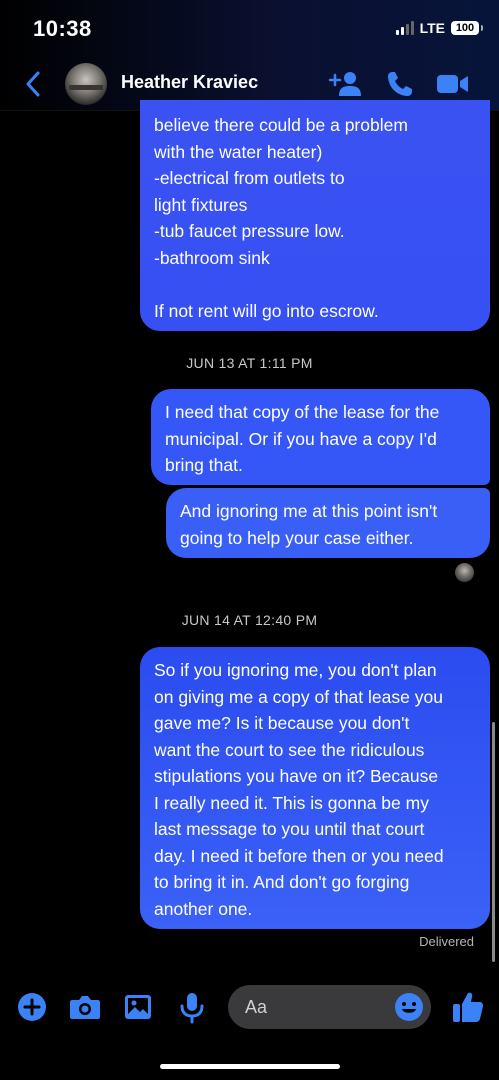 The width and height of the screenshot is (499, 1080). What do you see at coordinates (86, 84) in the screenshot?
I see `contact-avatar` at bounding box center [86, 84].